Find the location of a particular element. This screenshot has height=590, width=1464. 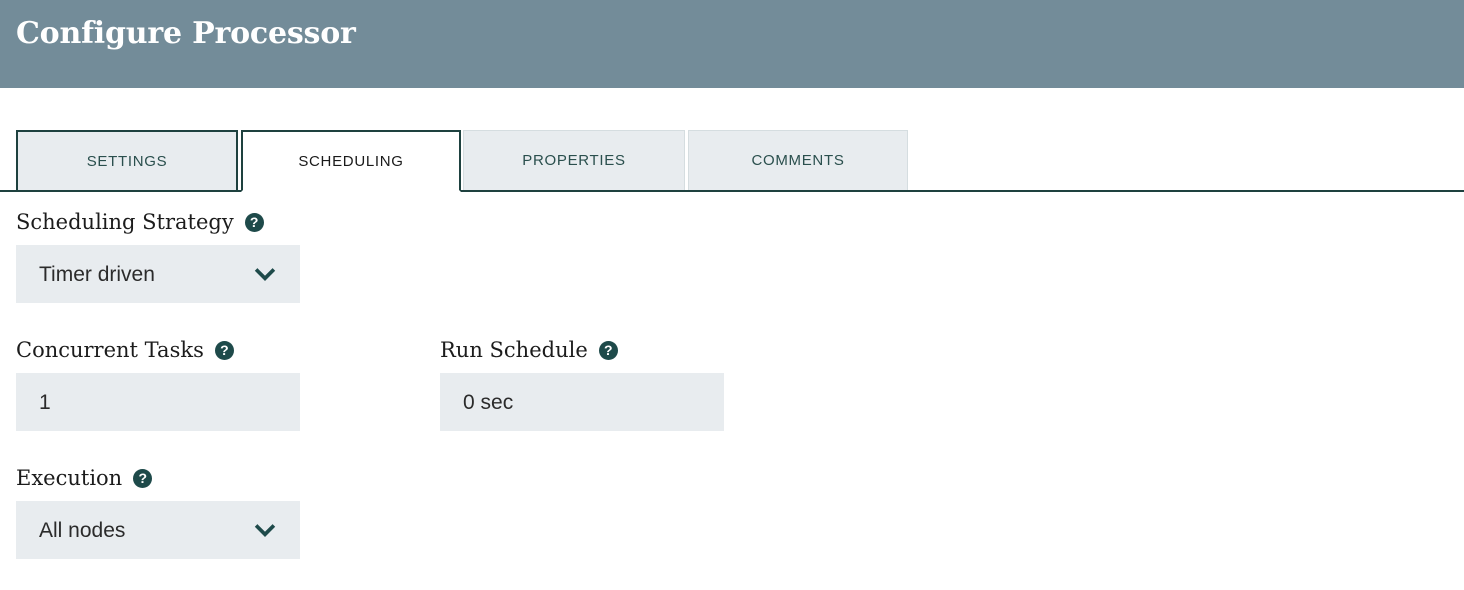

tab-comments: COMMENTS is located at coordinates (798, 160).